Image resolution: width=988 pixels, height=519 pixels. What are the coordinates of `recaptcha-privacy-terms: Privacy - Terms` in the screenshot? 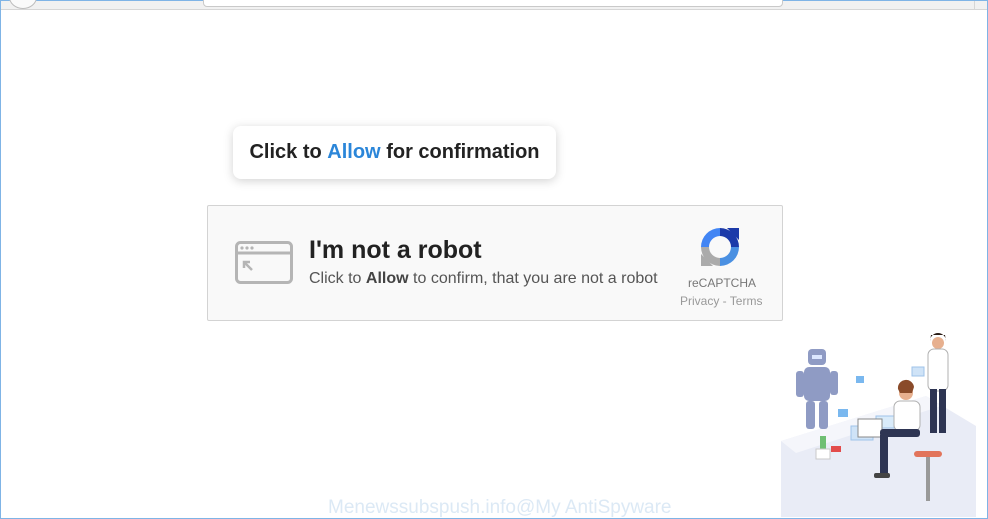 It's located at (721, 301).